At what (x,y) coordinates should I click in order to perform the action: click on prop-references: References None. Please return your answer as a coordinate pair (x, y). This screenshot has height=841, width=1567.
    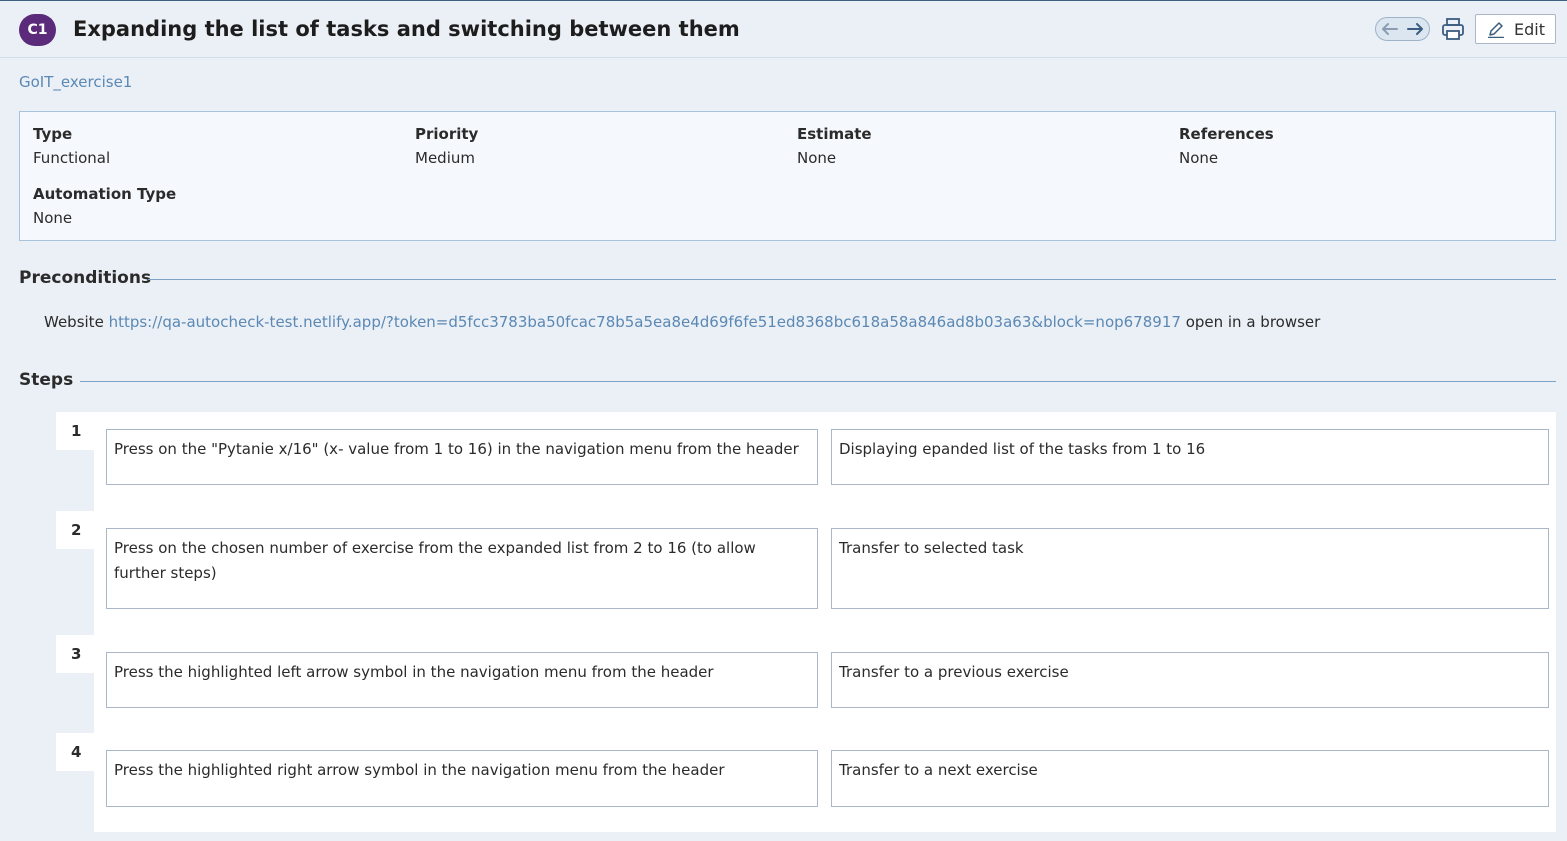
    Looking at the image, I should click on (1226, 146).